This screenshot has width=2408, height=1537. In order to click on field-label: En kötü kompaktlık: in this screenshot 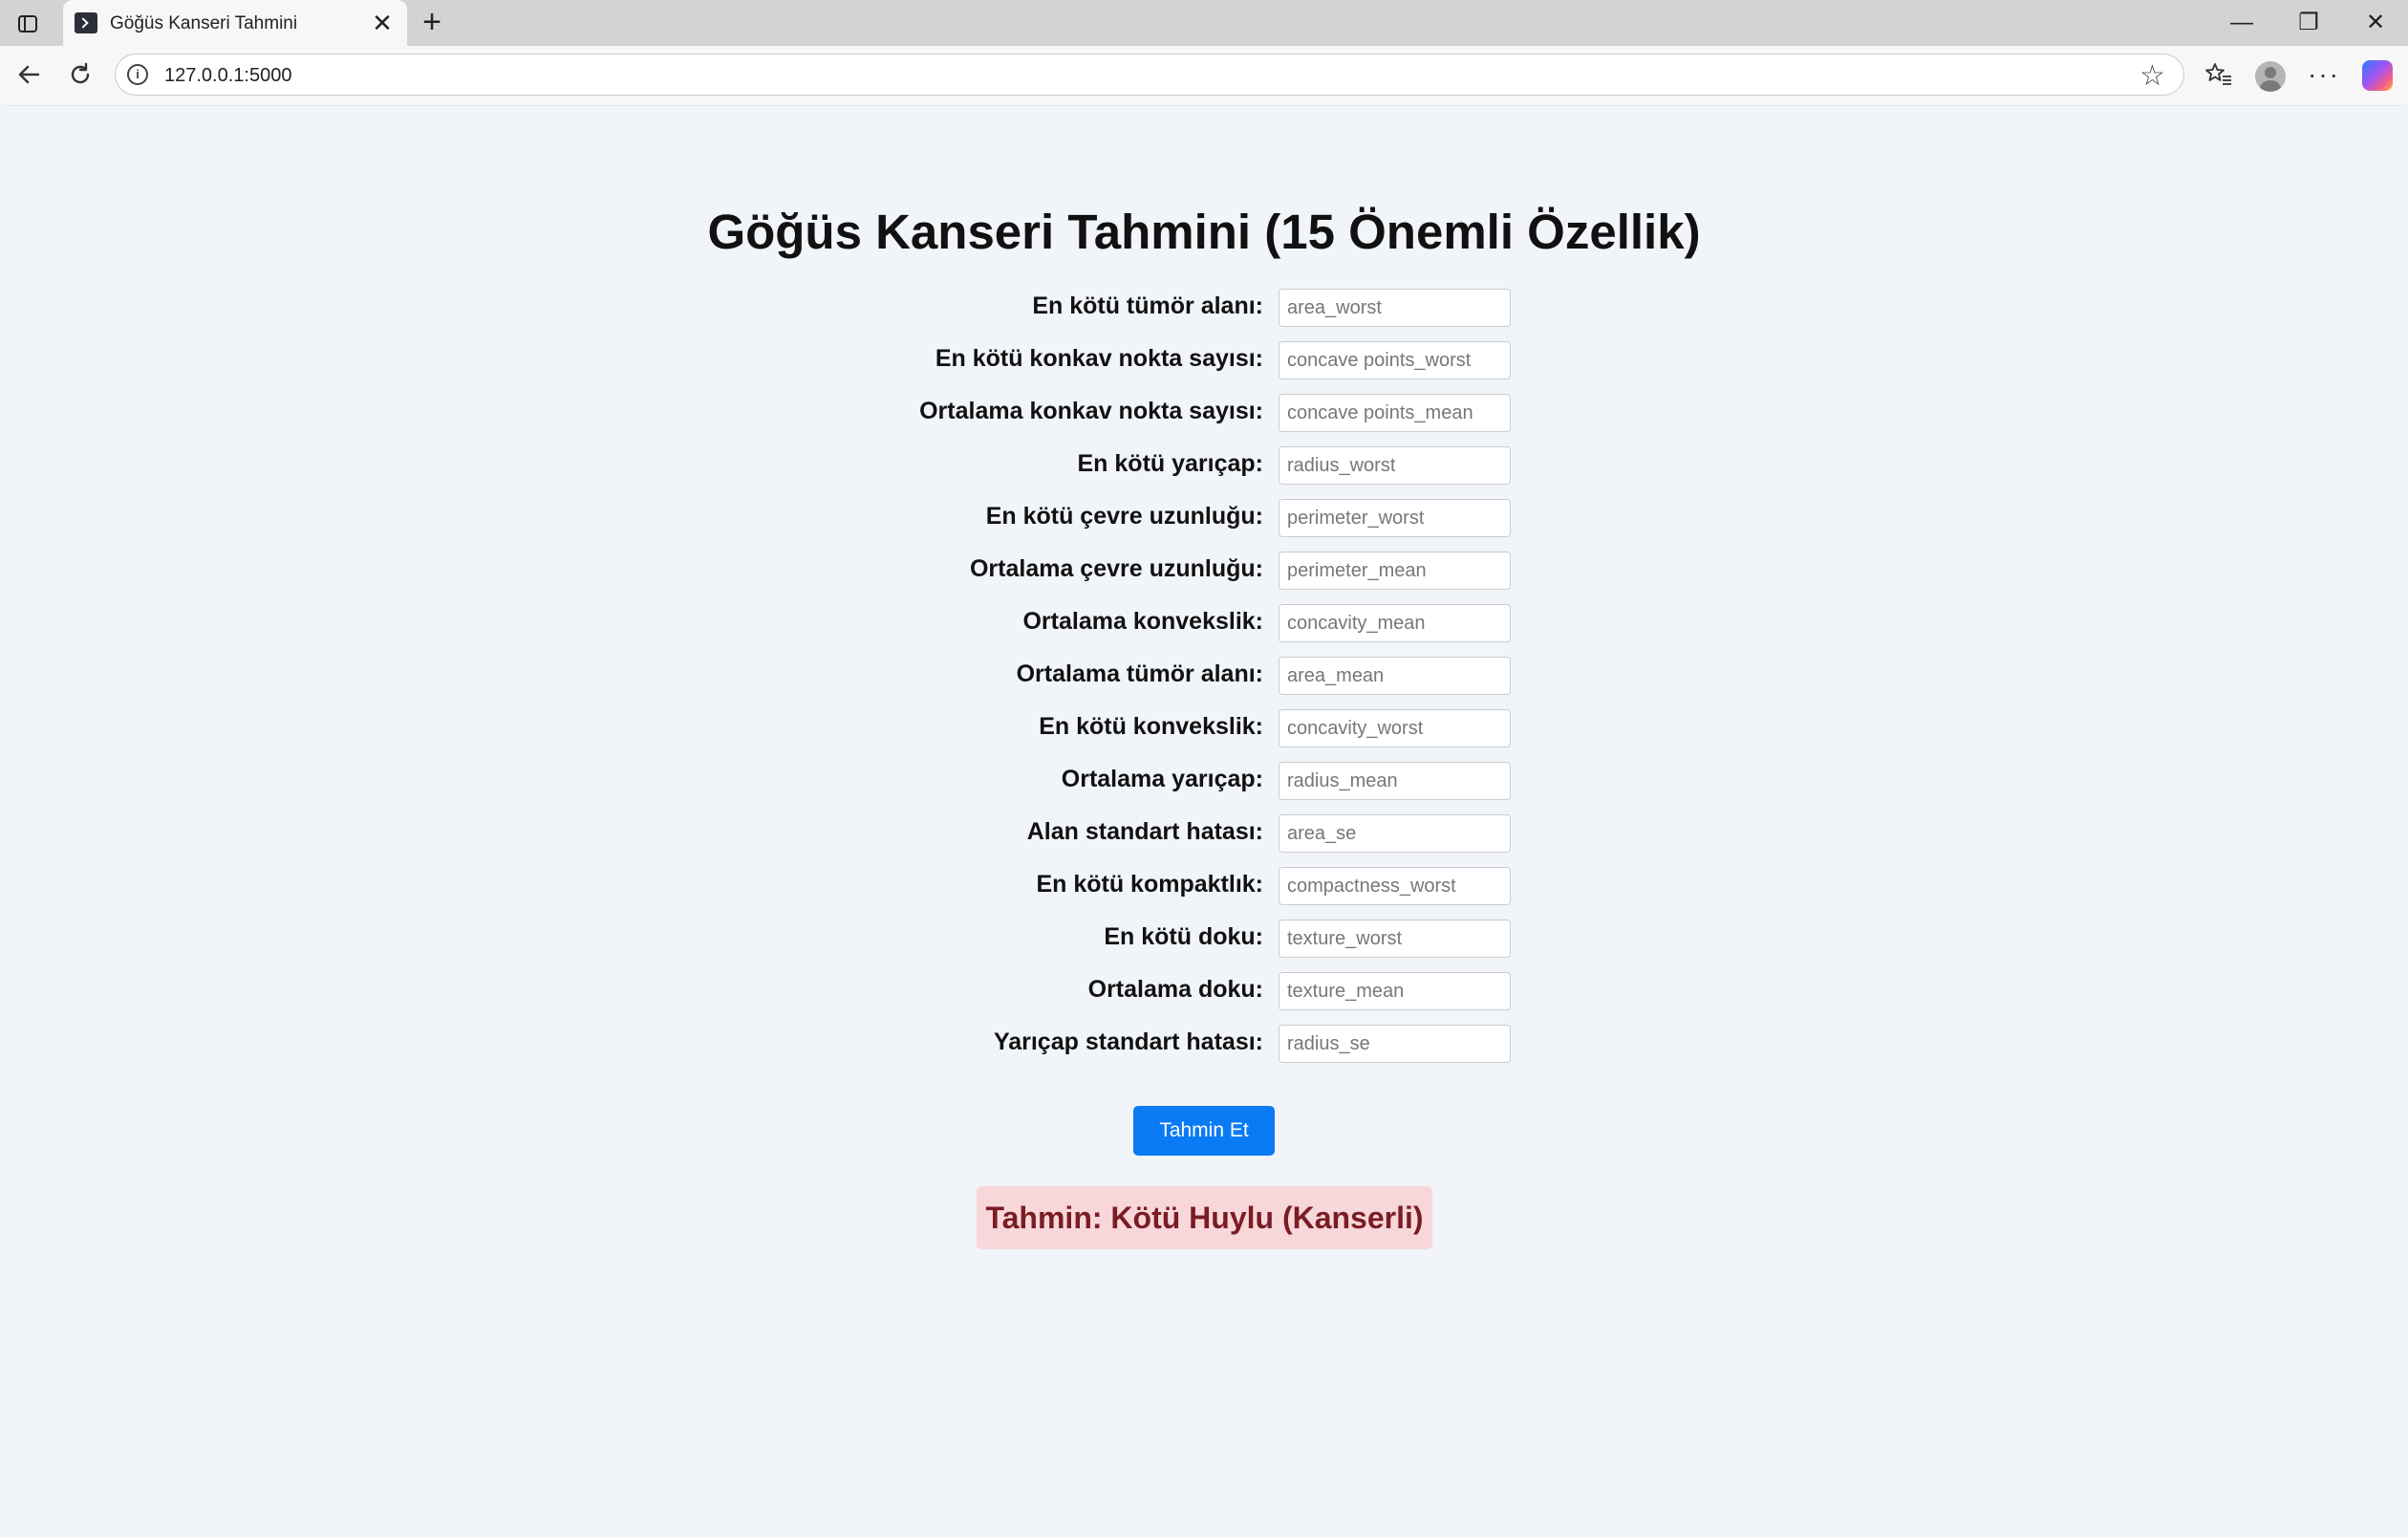, I will do `click(1150, 884)`.